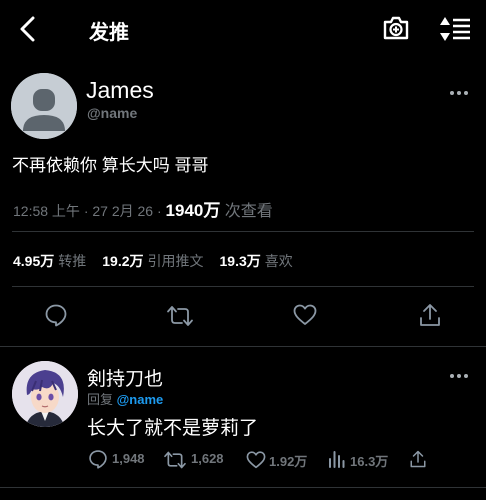 This screenshot has height=500, width=486. What do you see at coordinates (140, 399) in the screenshot?
I see `mention-link: @name` at bounding box center [140, 399].